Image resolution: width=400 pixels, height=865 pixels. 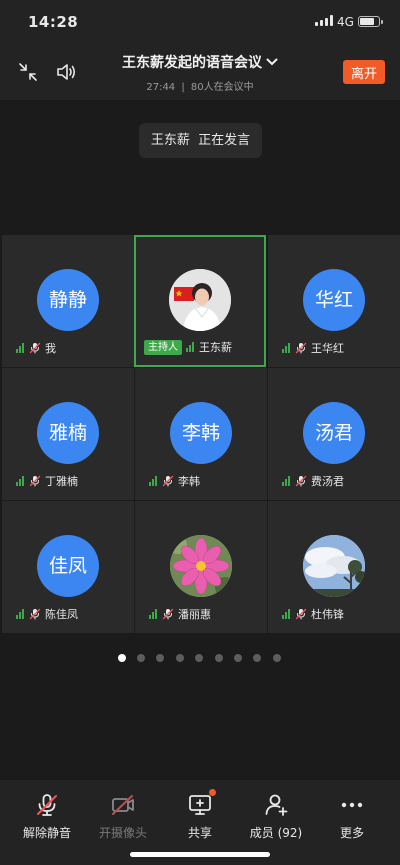 I want to click on participant-tile: 潘丽惠, so click(x=201, y=567).